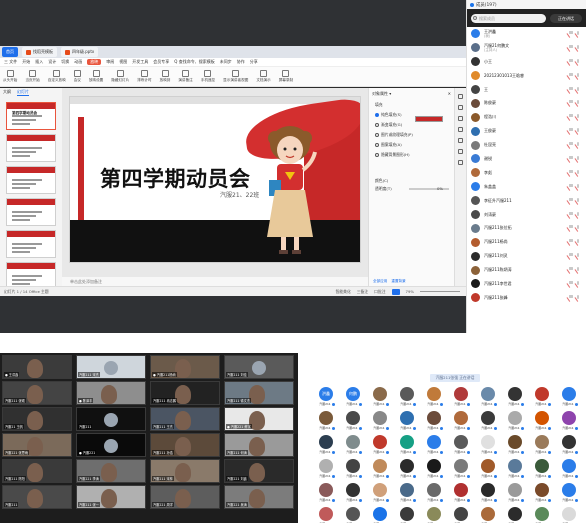  I want to click on share-icon, so click(460, 151).